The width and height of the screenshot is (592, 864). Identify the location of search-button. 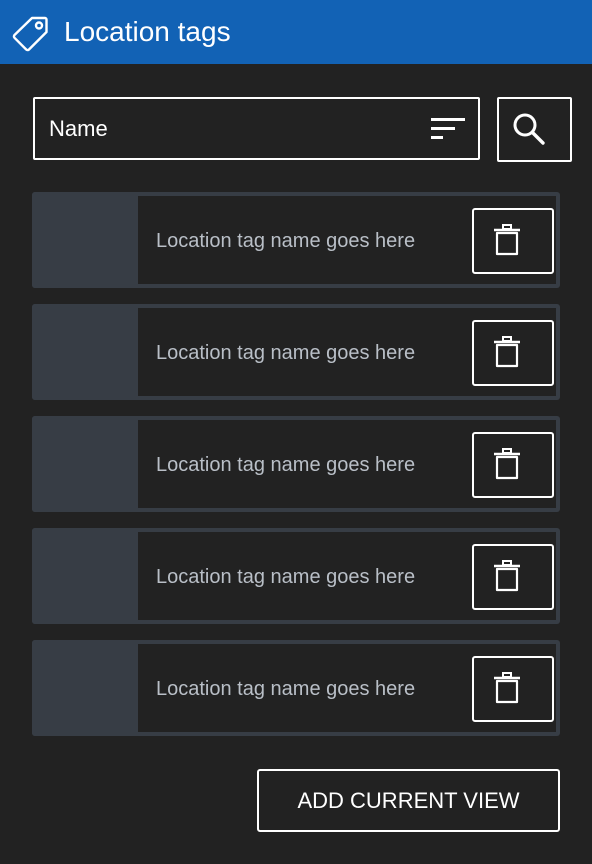
(534, 129).